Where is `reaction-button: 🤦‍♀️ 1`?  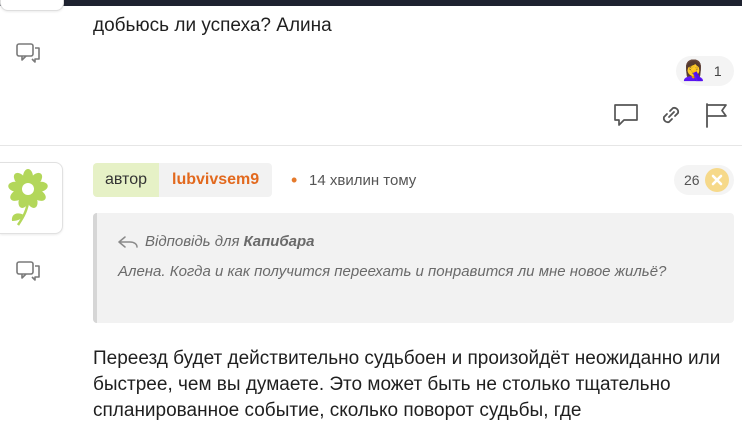 reaction-button: 🤦‍♀️ 1 is located at coordinates (705, 71).